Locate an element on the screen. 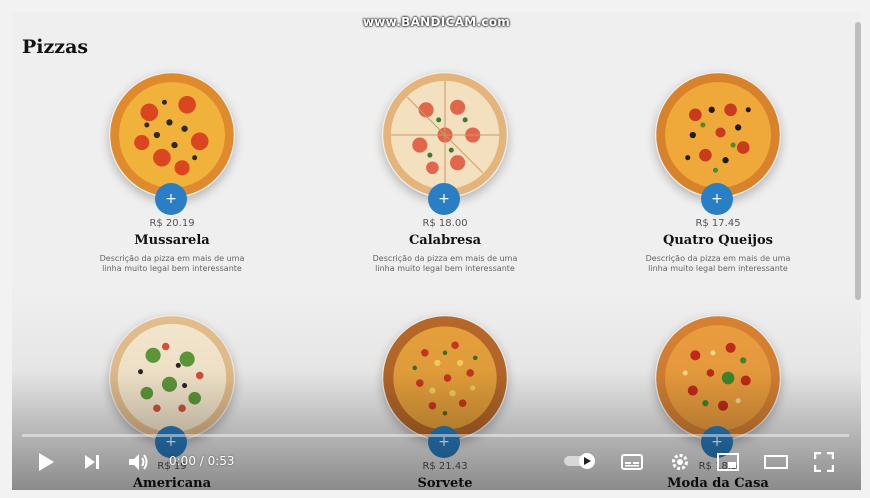  pizza-name: Calabresa is located at coordinates (445, 240).